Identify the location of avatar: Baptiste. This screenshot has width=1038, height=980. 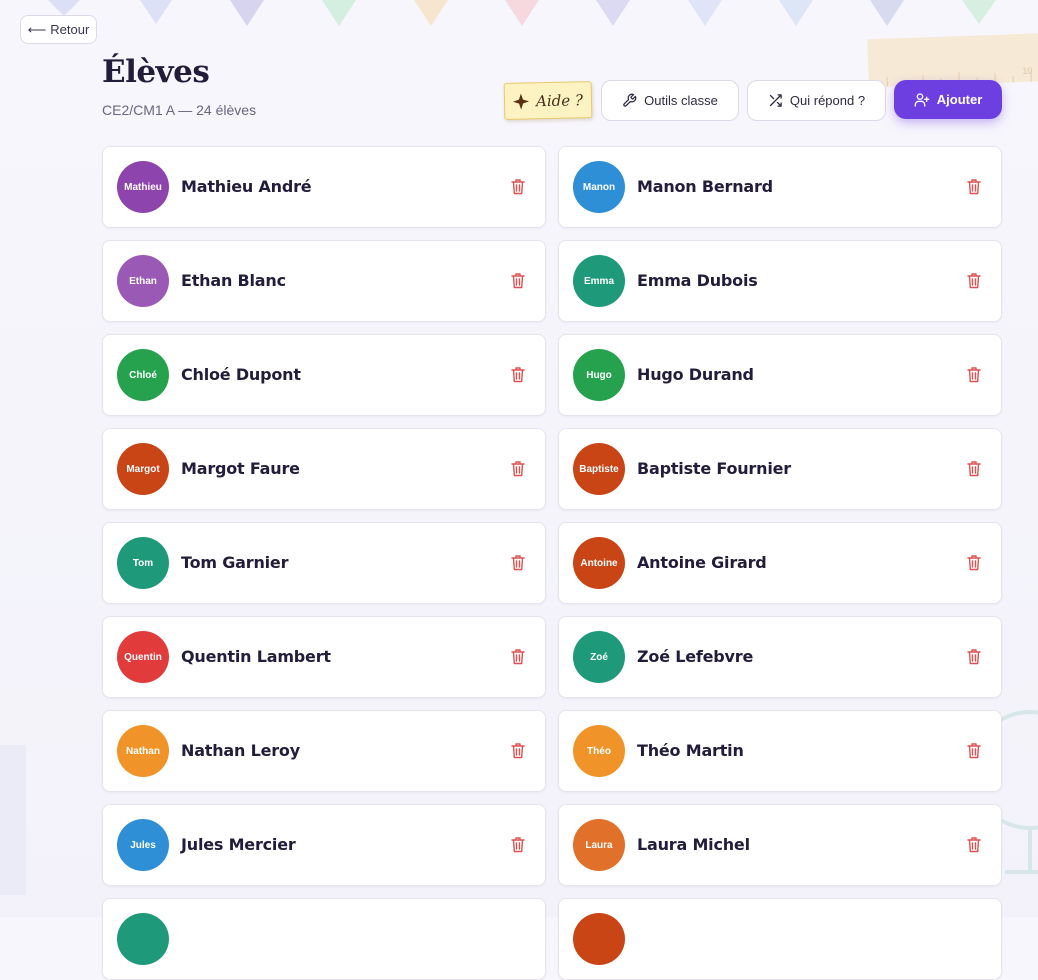
(599, 469).